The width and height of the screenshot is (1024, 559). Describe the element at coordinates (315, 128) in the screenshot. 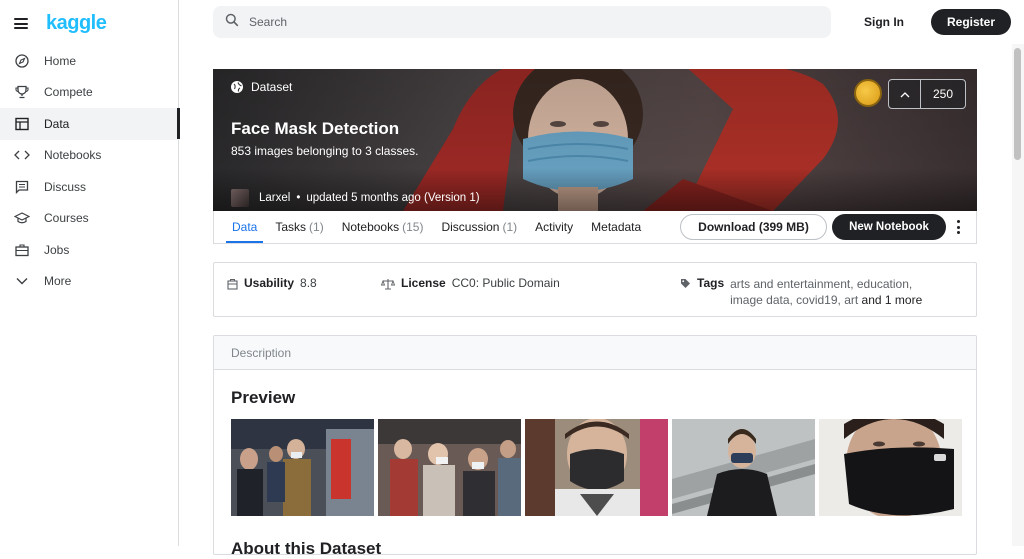

I see `dataset-title: Face Mask Detection` at that location.